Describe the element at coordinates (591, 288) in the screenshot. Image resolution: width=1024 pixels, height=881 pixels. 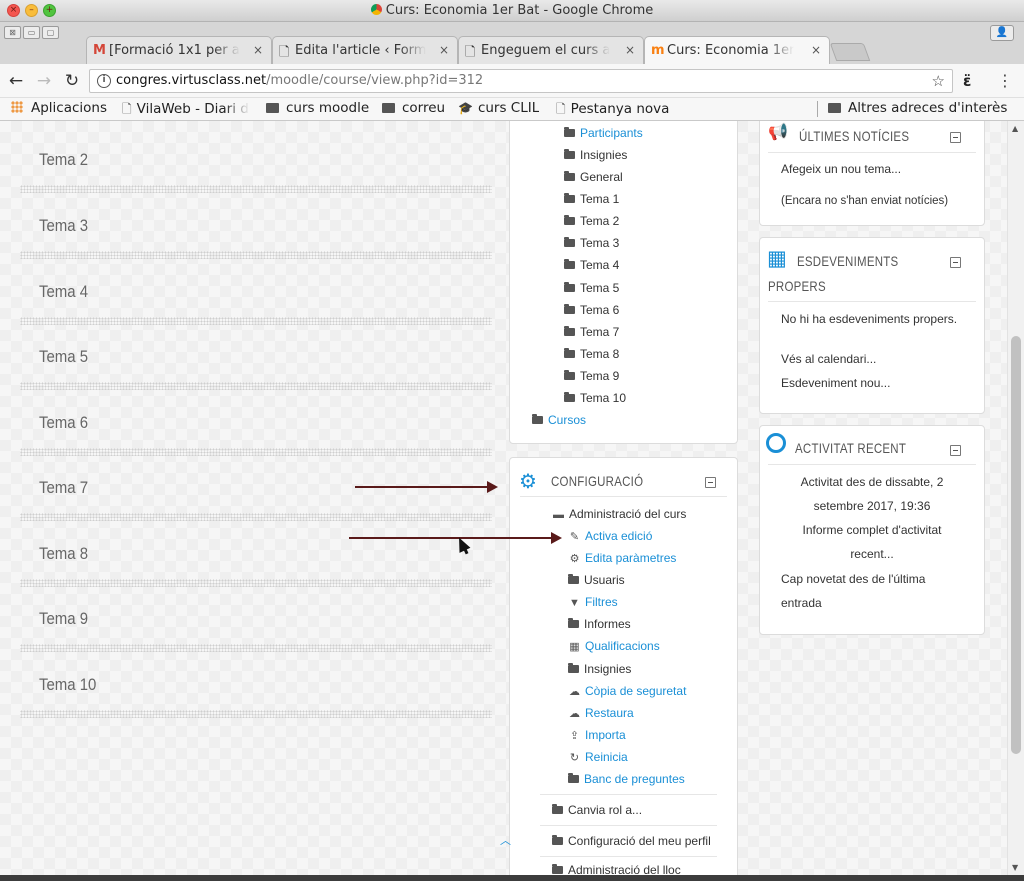
I see `nav-item-tema-5: Tema 5` at that location.